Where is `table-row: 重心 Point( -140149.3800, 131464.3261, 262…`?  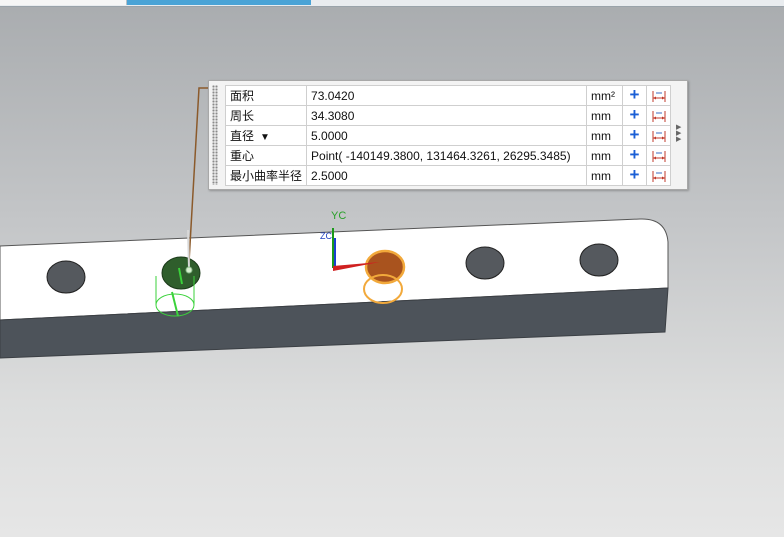
table-row: 重心 Point( -140149.3800, 131464.3261, 262… is located at coordinates (448, 155).